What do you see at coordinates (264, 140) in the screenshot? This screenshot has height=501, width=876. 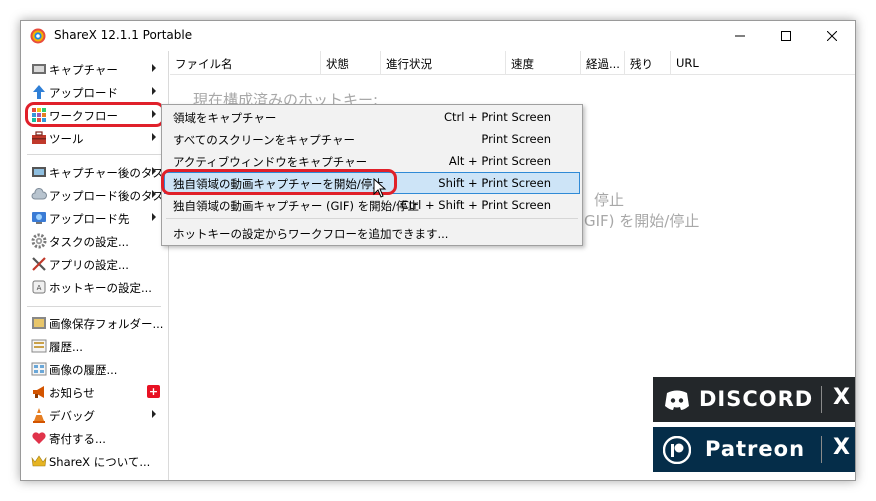 I see `workflow-item-label: すべてのスクリーンをキャプチャー` at bounding box center [264, 140].